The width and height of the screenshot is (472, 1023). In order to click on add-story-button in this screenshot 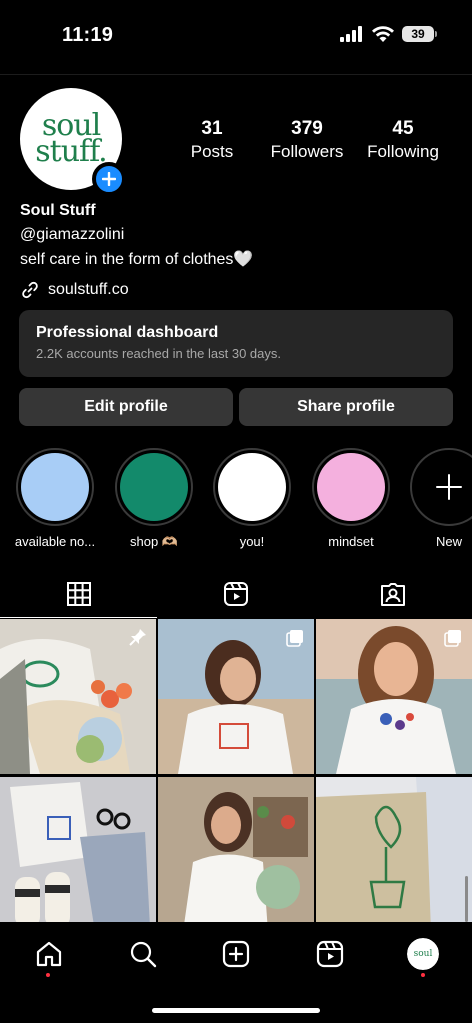, I will do `click(109, 179)`.